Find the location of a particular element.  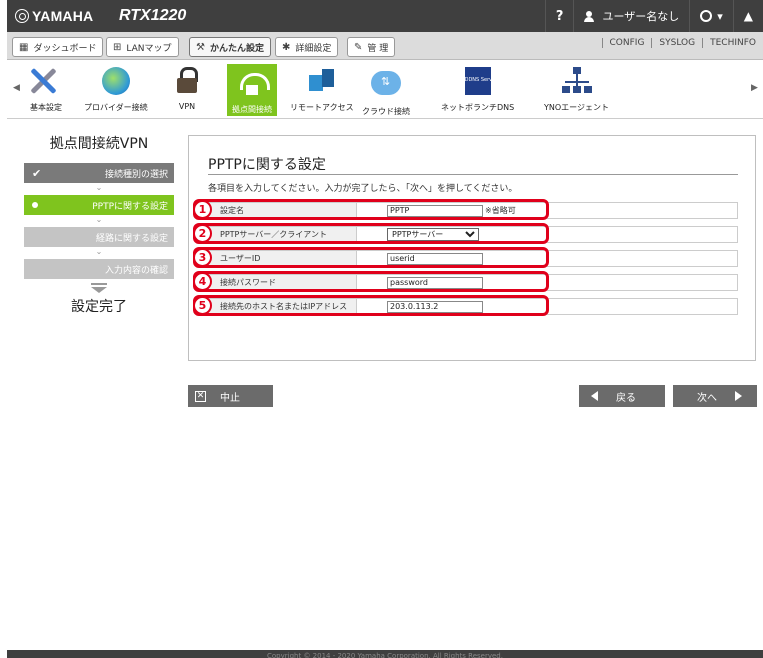

nav-label: リモートアクセス is located at coordinates (322, 107).